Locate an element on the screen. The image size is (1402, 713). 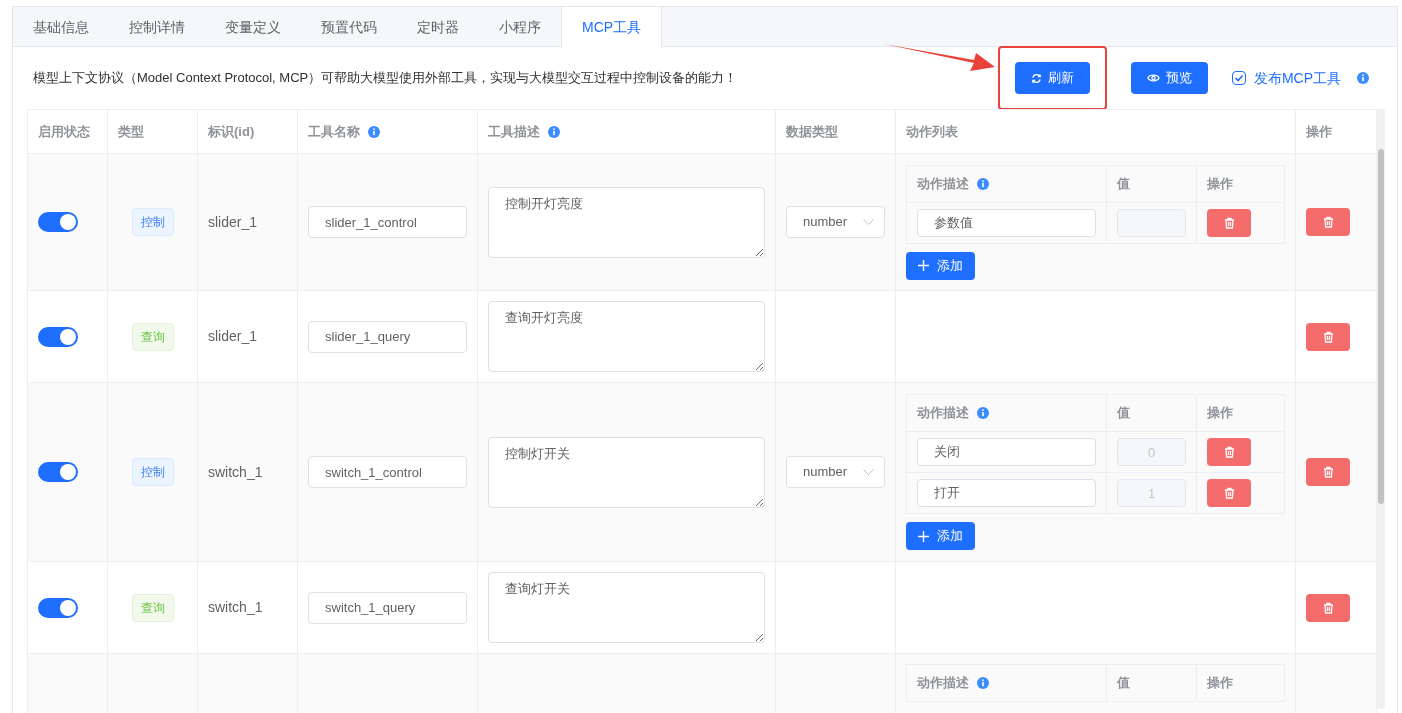
refresh-button: 刷新 is located at coordinates (1052, 78).